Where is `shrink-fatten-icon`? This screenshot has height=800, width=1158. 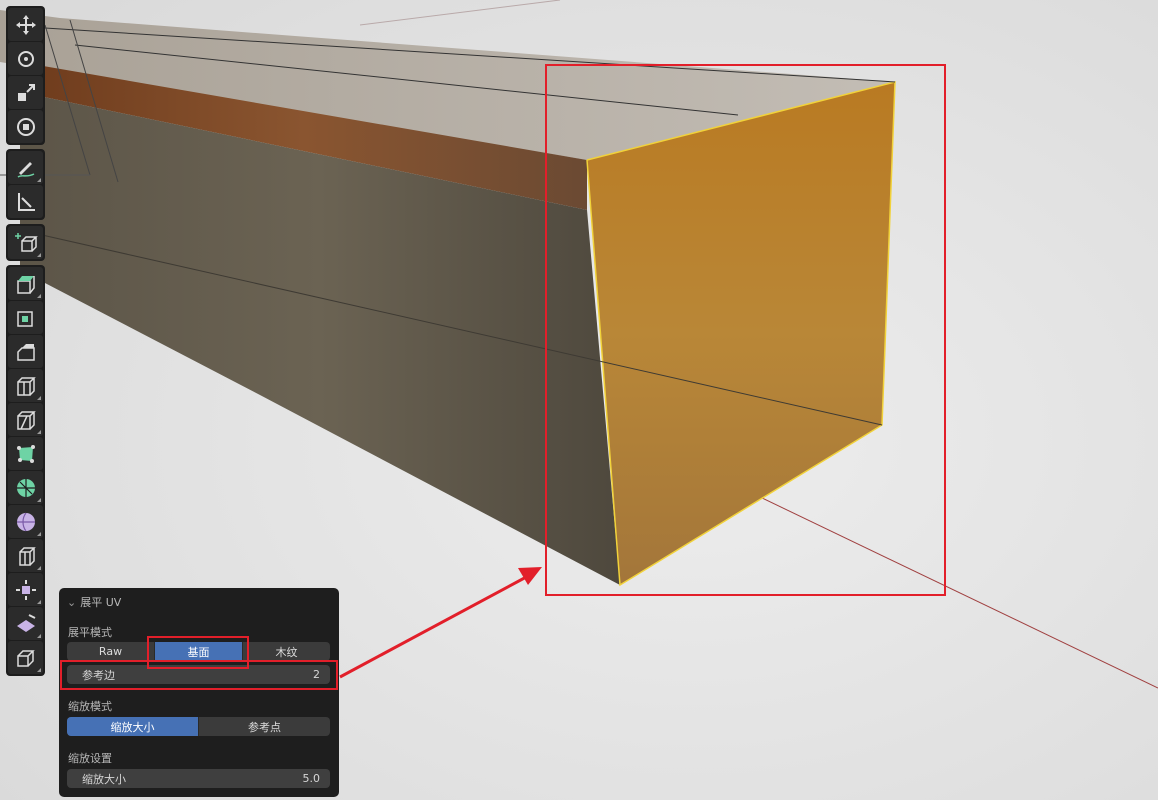 shrink-fatten-icon is located at coordinates (25, 589).